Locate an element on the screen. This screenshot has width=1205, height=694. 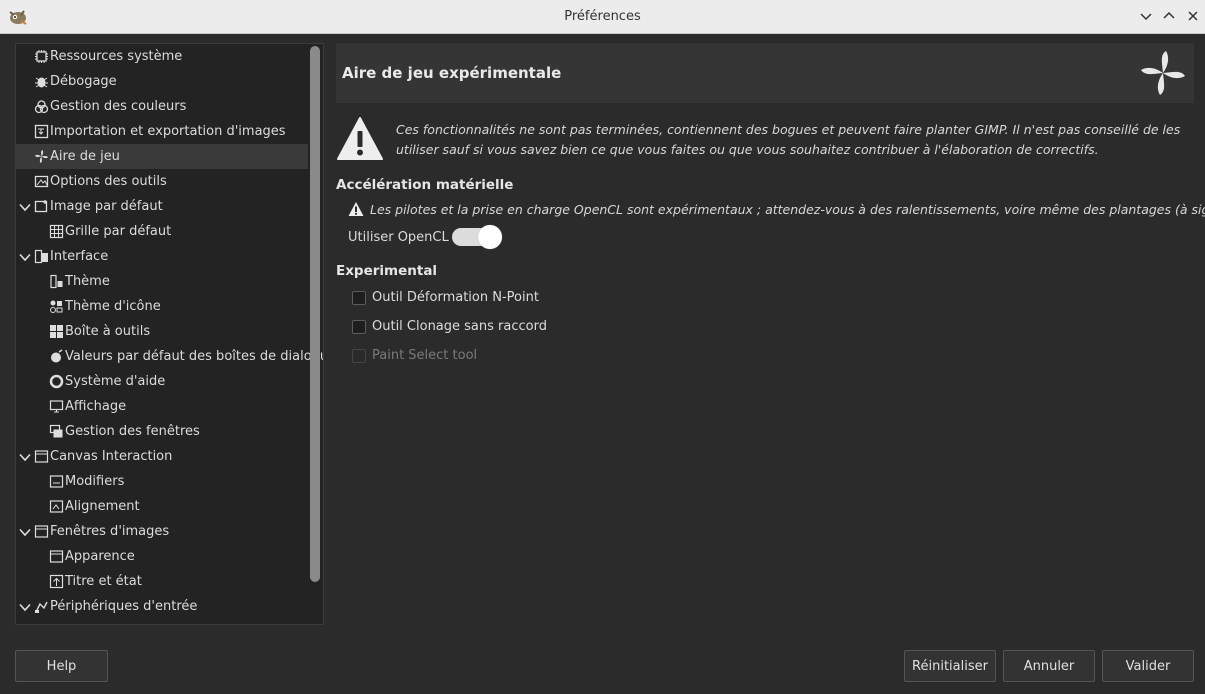
sidebar-item-label: Thème d'icône is located at coordinates (113, 306).